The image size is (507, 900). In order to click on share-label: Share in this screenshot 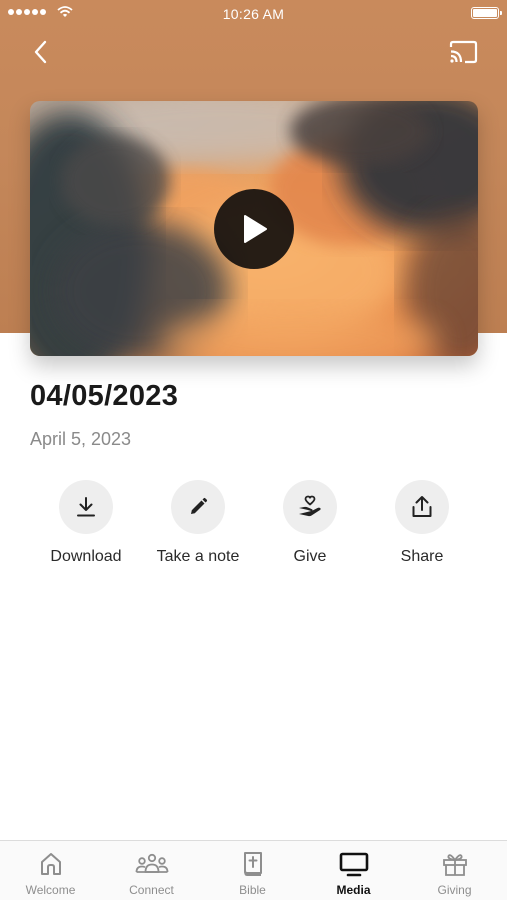, I will do `click(422, 556)`.